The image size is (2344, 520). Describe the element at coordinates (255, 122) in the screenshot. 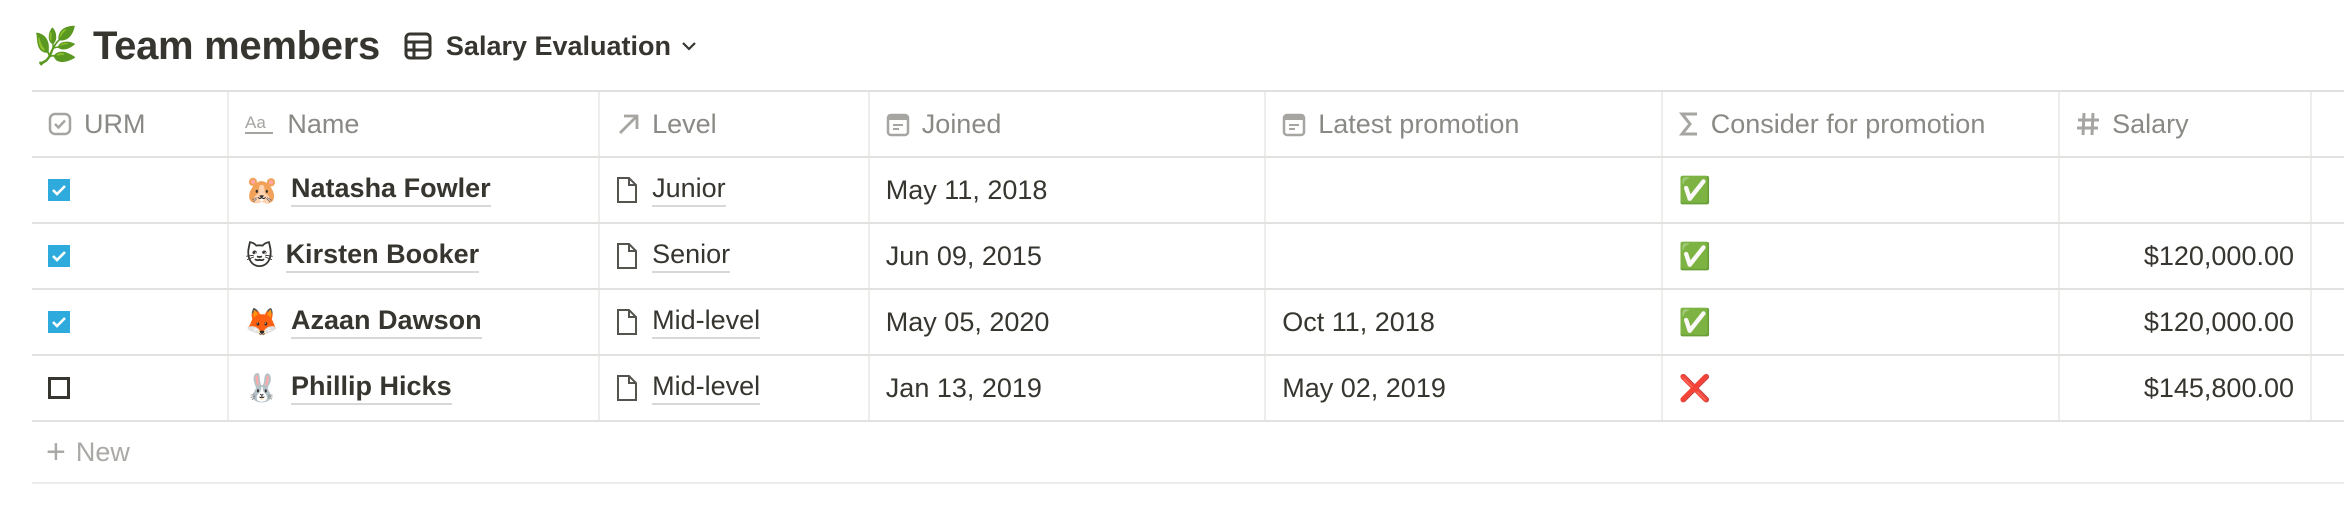

I see `svg-text: Aa` at that location.